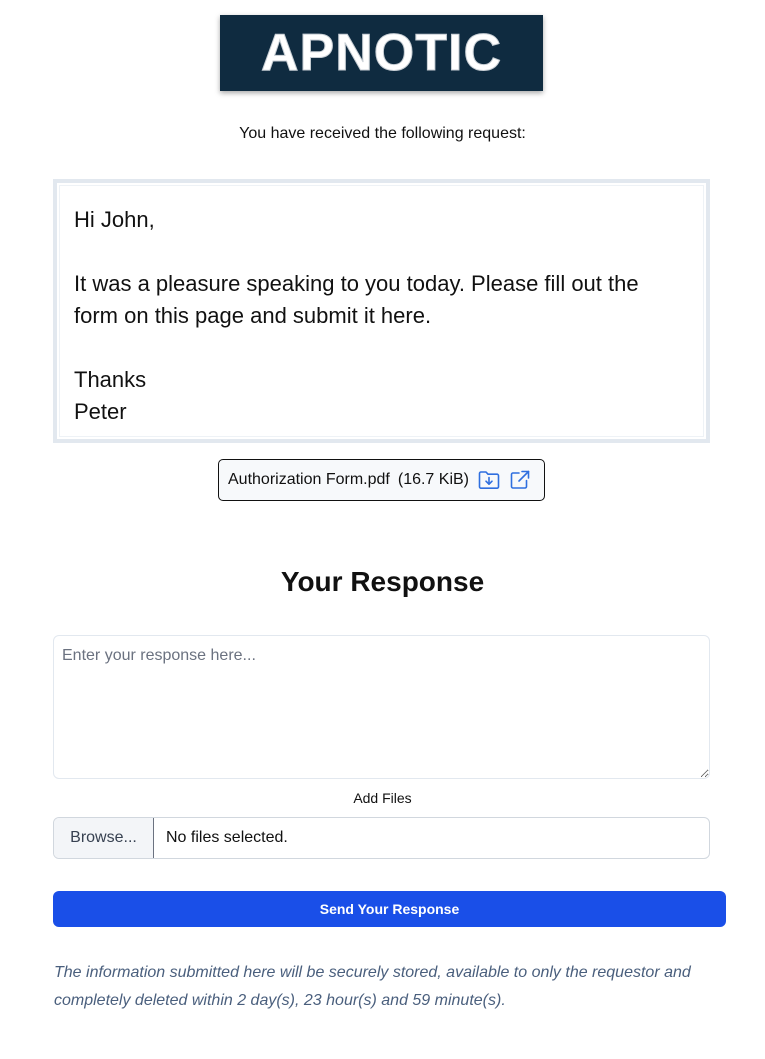 The height and width of the screenshot is (1059, 765). What do you see at coordinates (309, 479) in the screenshot?
I see `attachment-filename: Authorization Form.pdf` at bounding box center [309, 479].